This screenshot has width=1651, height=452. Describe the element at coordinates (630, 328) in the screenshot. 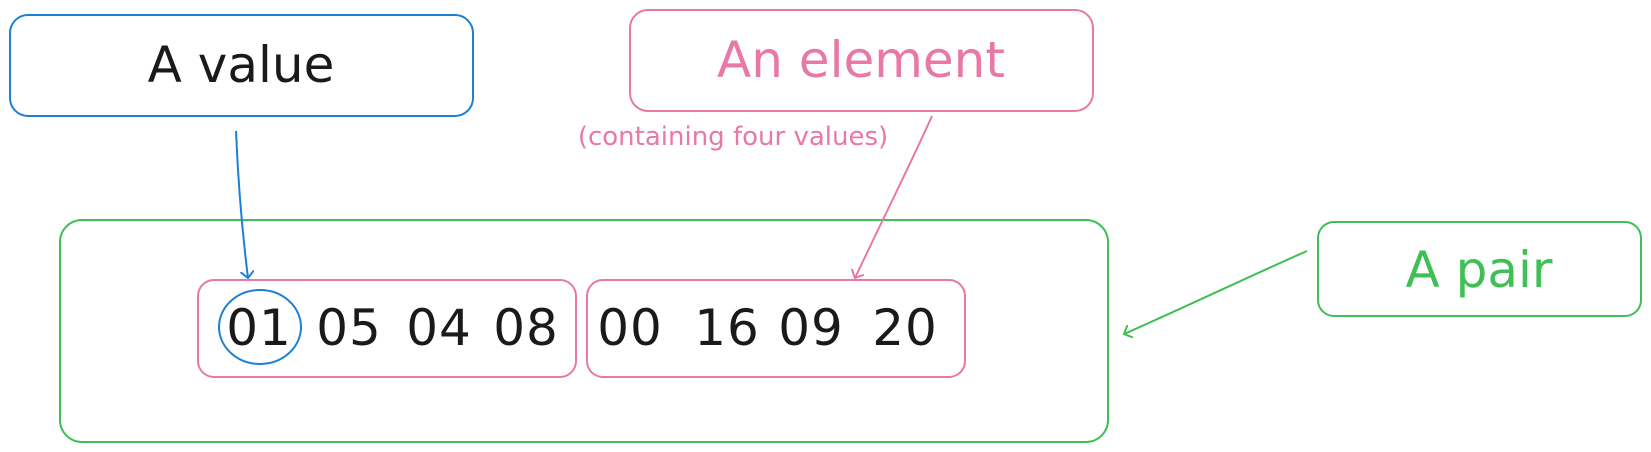

I see `value-cell: 00` at that location.